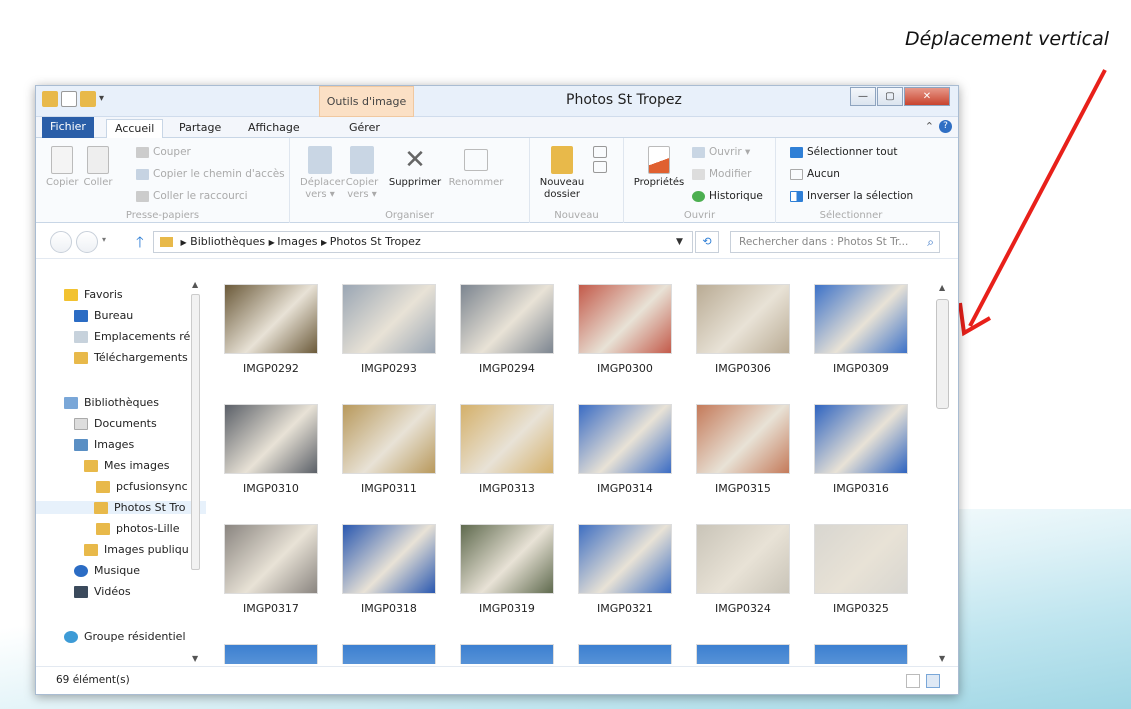 The height and width of the screenshot is (709, 1131). I want to click on file-tile: IMGP0292, so click(271, 329).